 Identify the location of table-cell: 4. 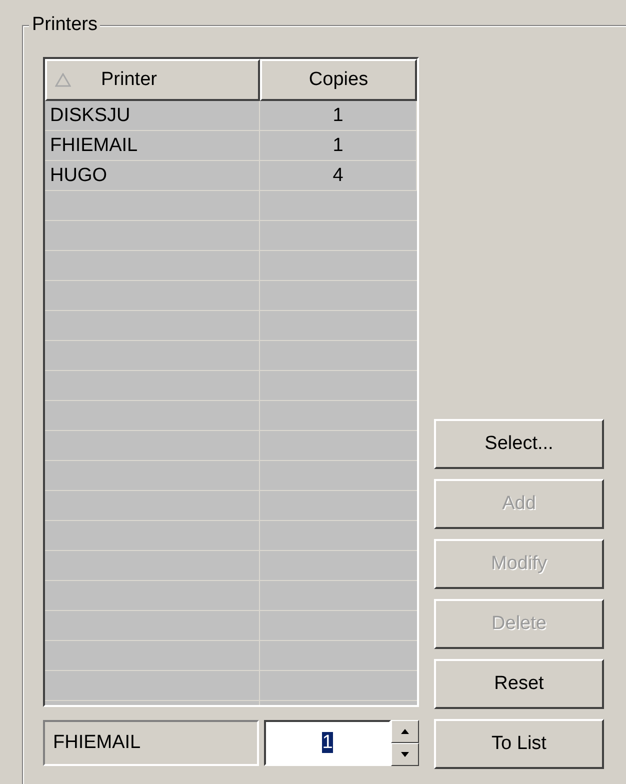
(338, 176).